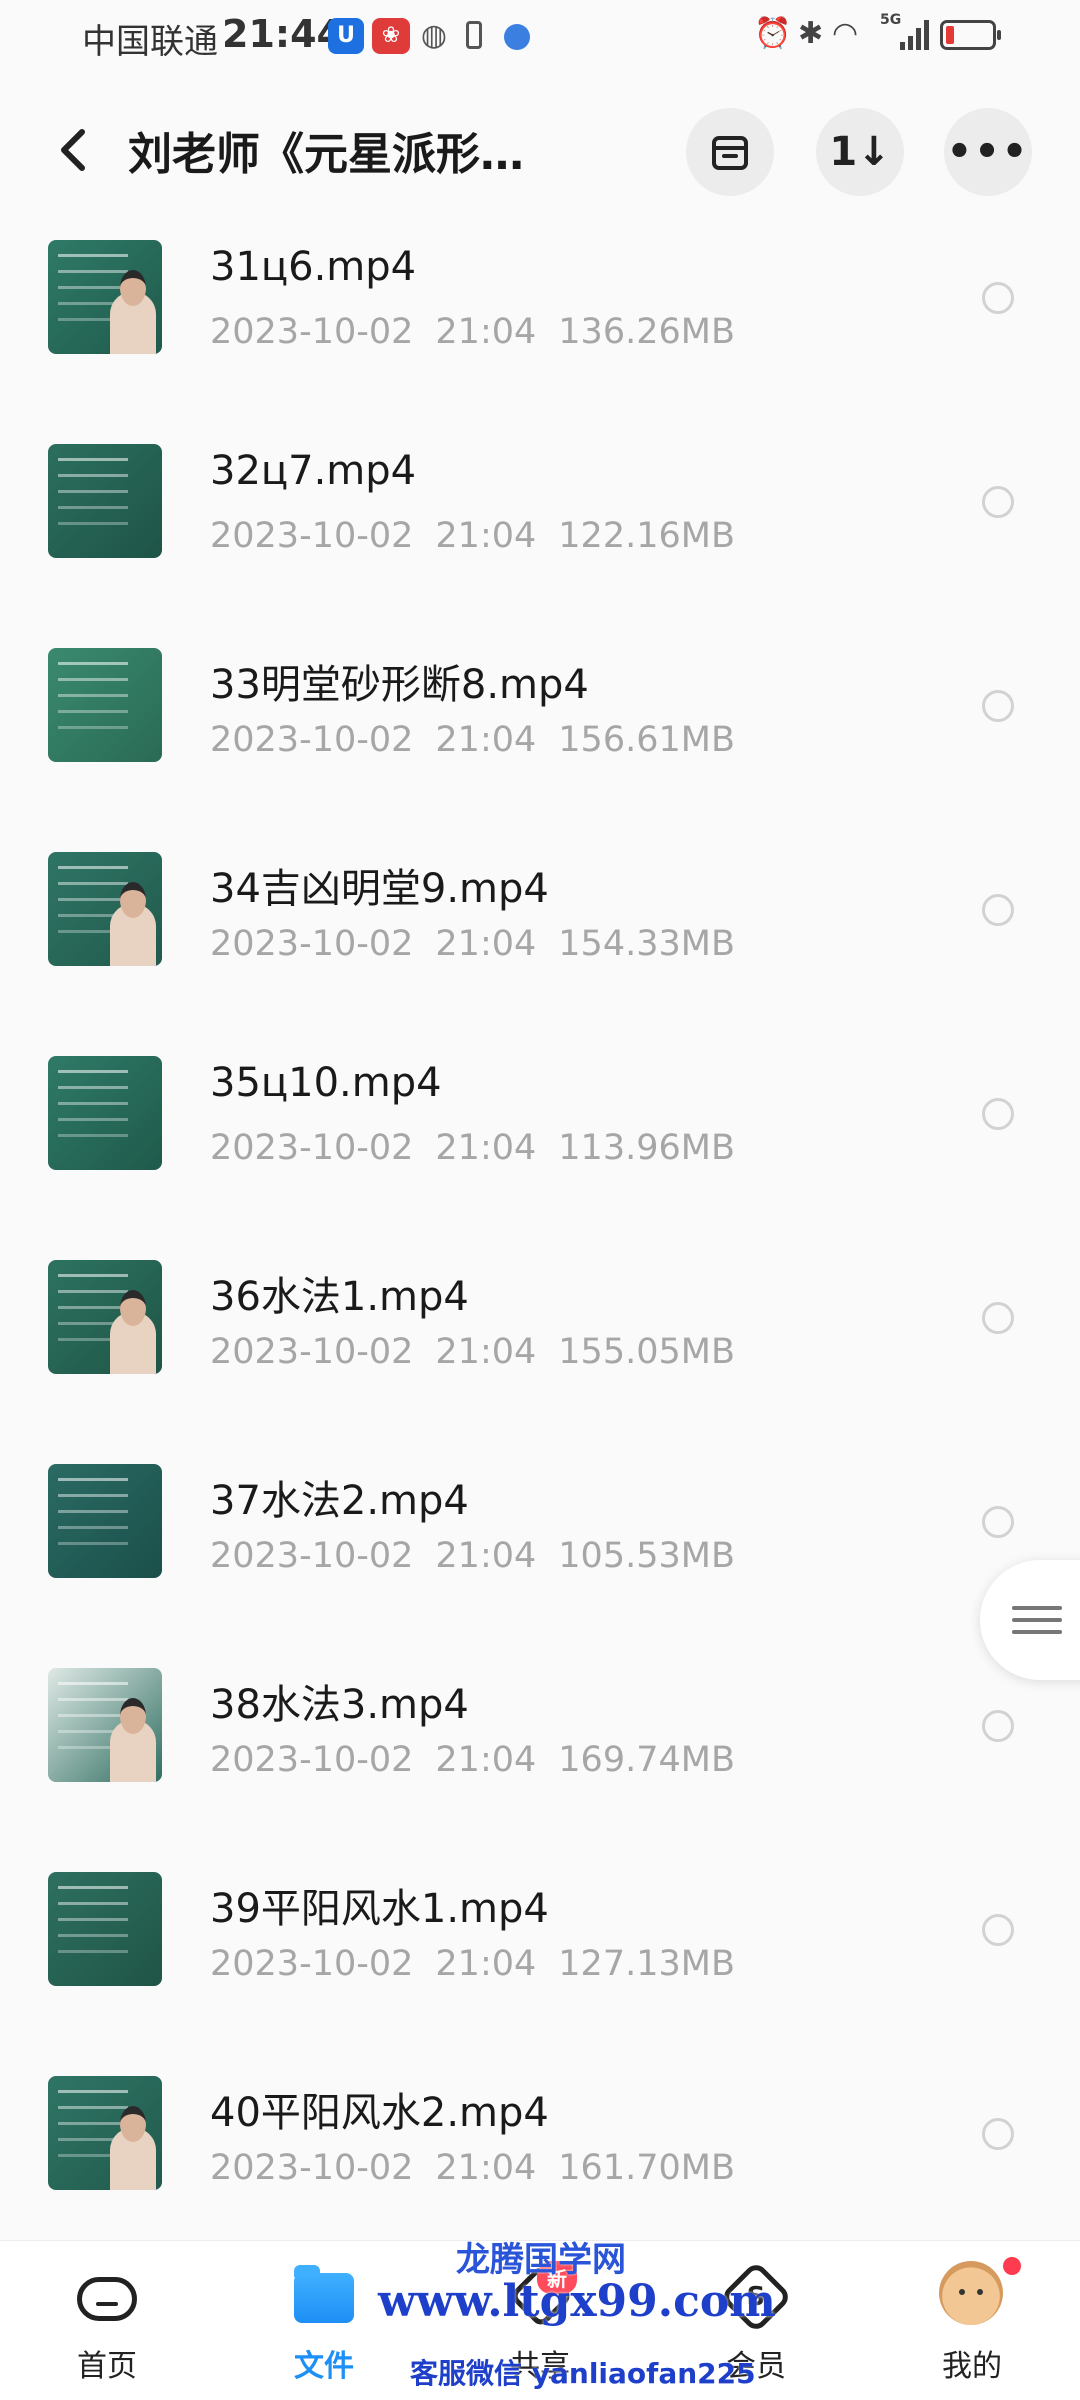 Image resolution: width=1080 pixels, height=2400 pixels. What do you see at coordinates (107, 2299) in the screenshot?
I see `cloud-icon` at bounding box center [107, 2299].